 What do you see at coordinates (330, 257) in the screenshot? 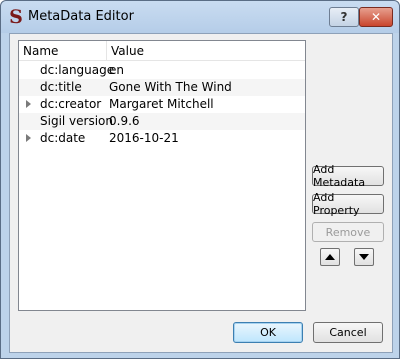
I see `arrow-up-icon` at bounding box center [330, 257].